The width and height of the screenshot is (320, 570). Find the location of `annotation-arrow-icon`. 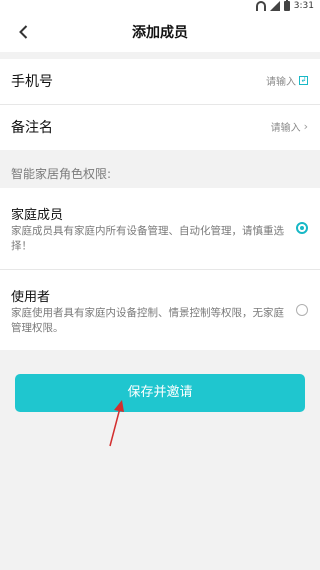

annotation-arrow-icon is located at coordinates (116, 423).